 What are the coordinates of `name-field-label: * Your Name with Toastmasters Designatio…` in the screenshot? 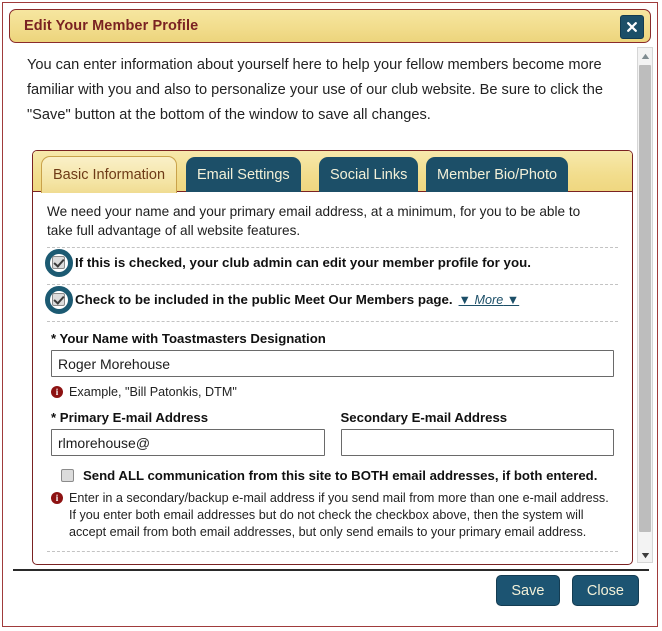 It's located at (188, 338).